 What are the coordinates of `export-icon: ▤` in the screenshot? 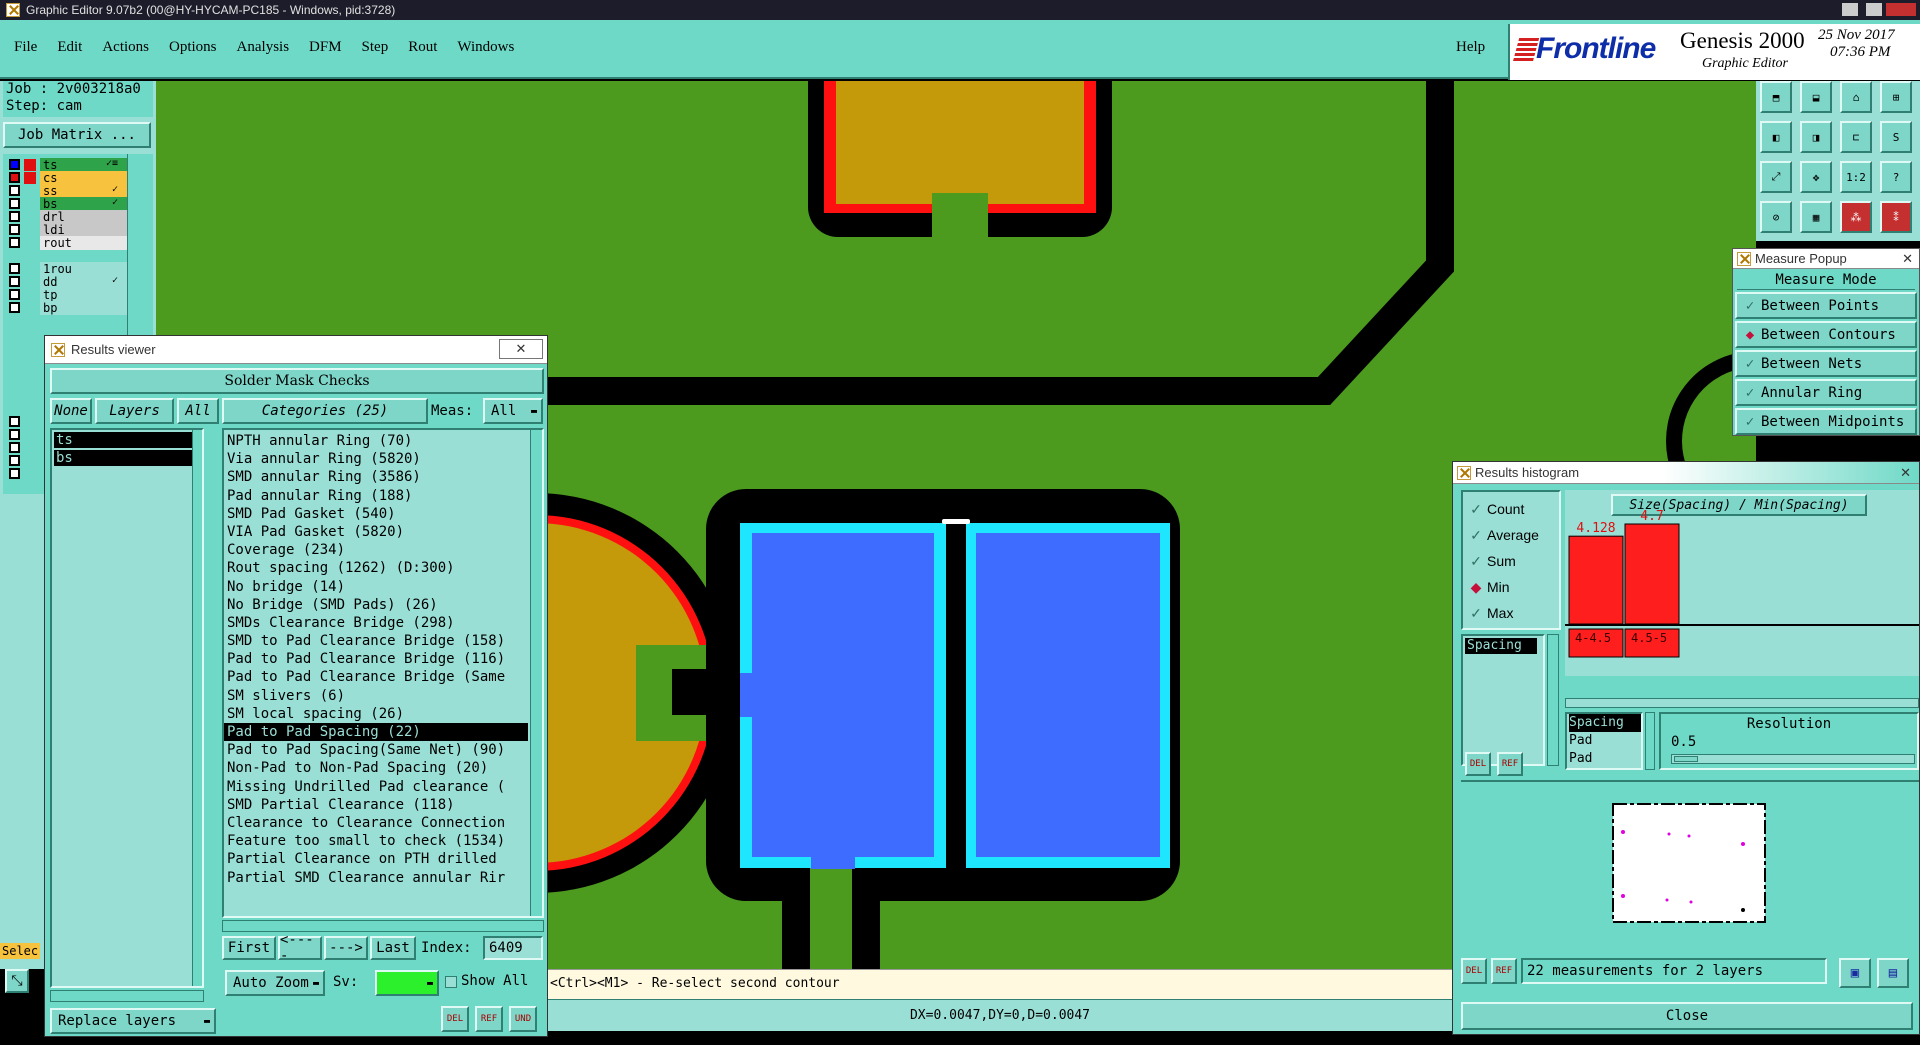 It's located at (1893, 973).